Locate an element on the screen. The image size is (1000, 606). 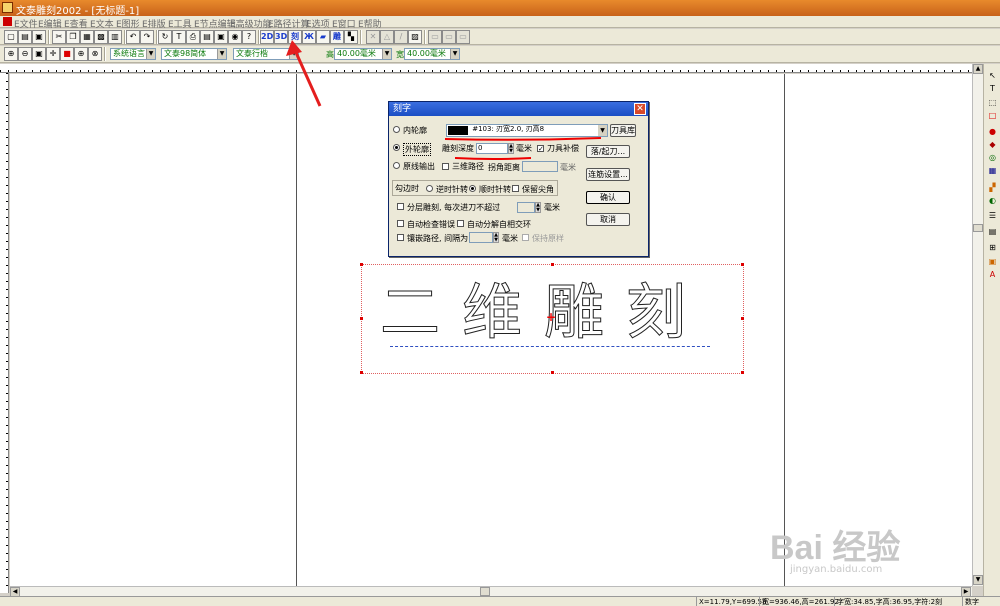
carved-text: 二维雕刻 is located at coordinates (544, 313).